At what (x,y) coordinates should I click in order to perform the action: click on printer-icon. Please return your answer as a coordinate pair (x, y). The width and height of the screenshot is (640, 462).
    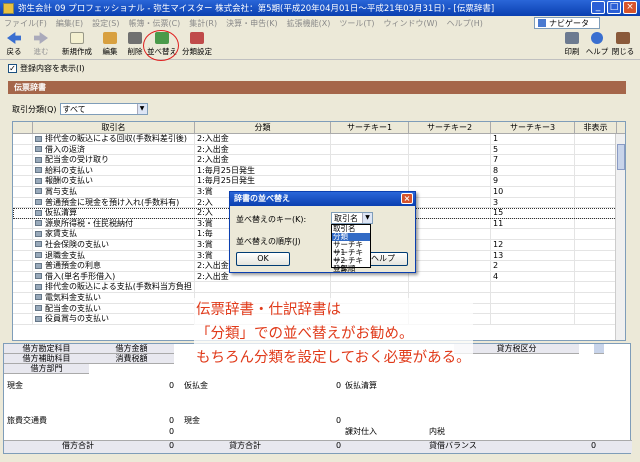
    Looking at the image, I should click on (572, 38).